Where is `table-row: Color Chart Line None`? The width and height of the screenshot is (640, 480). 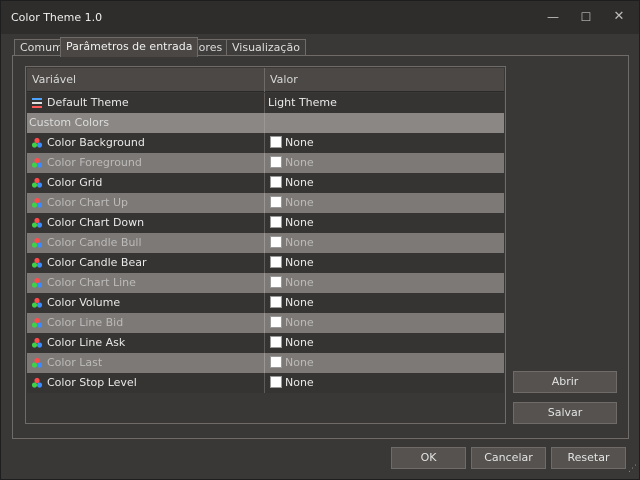
table-row: Color Chart Line None is located at coordinates (265, 283).